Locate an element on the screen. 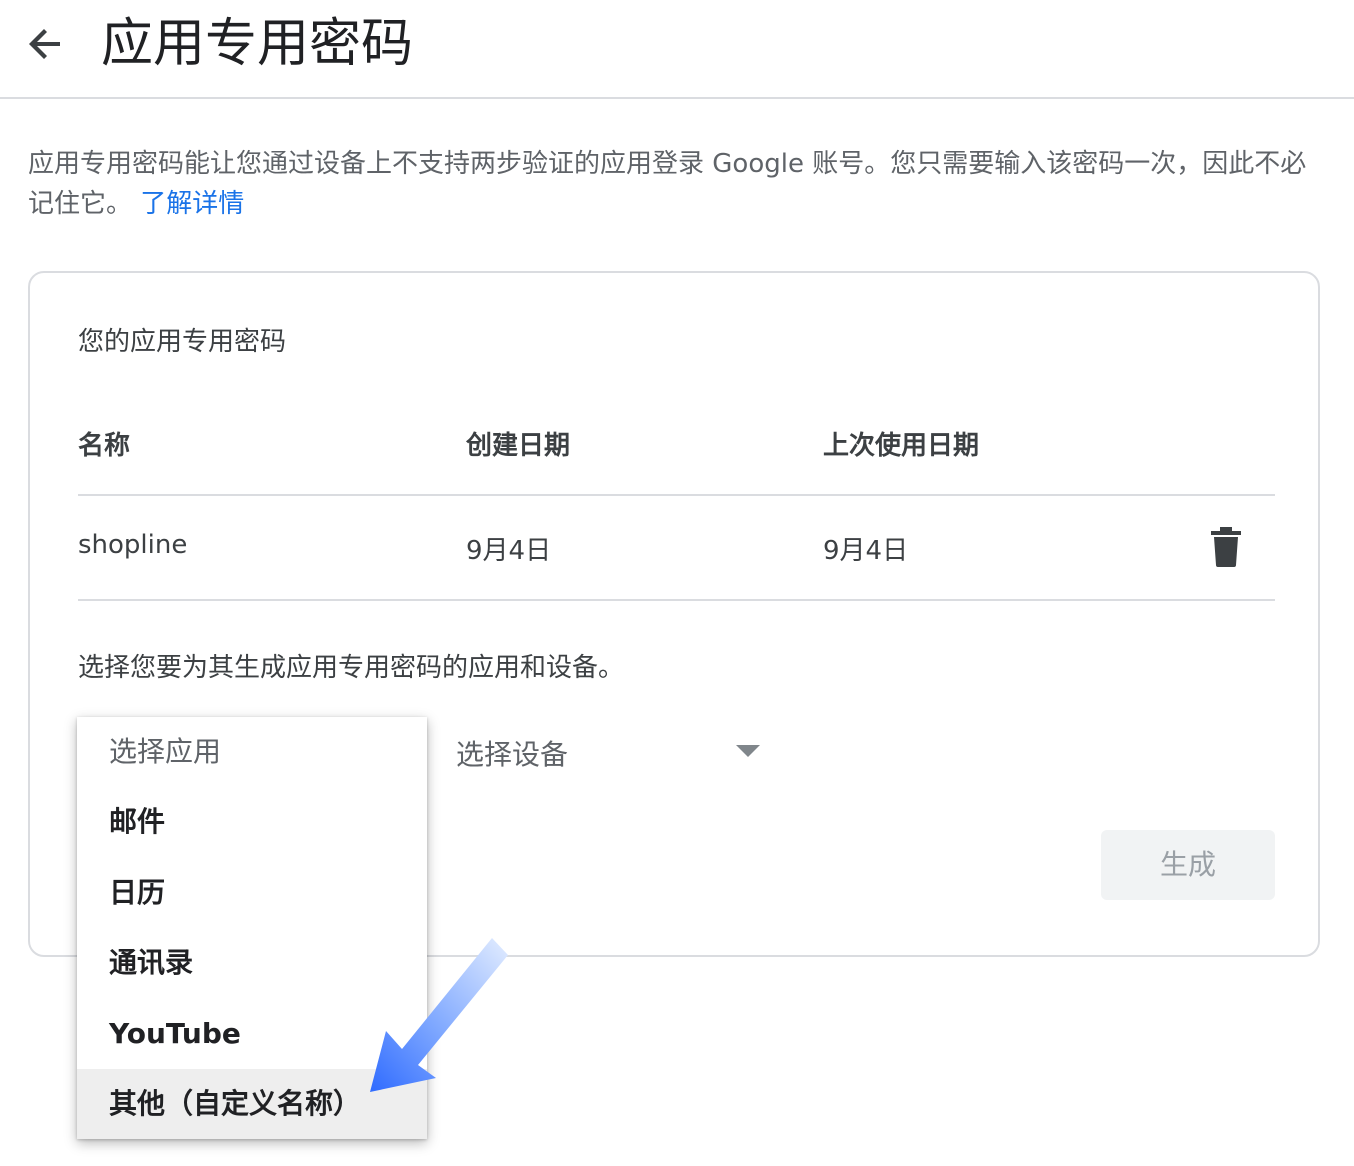  card-title: 您的应用专用密码 is located at coordinates (182, 342).